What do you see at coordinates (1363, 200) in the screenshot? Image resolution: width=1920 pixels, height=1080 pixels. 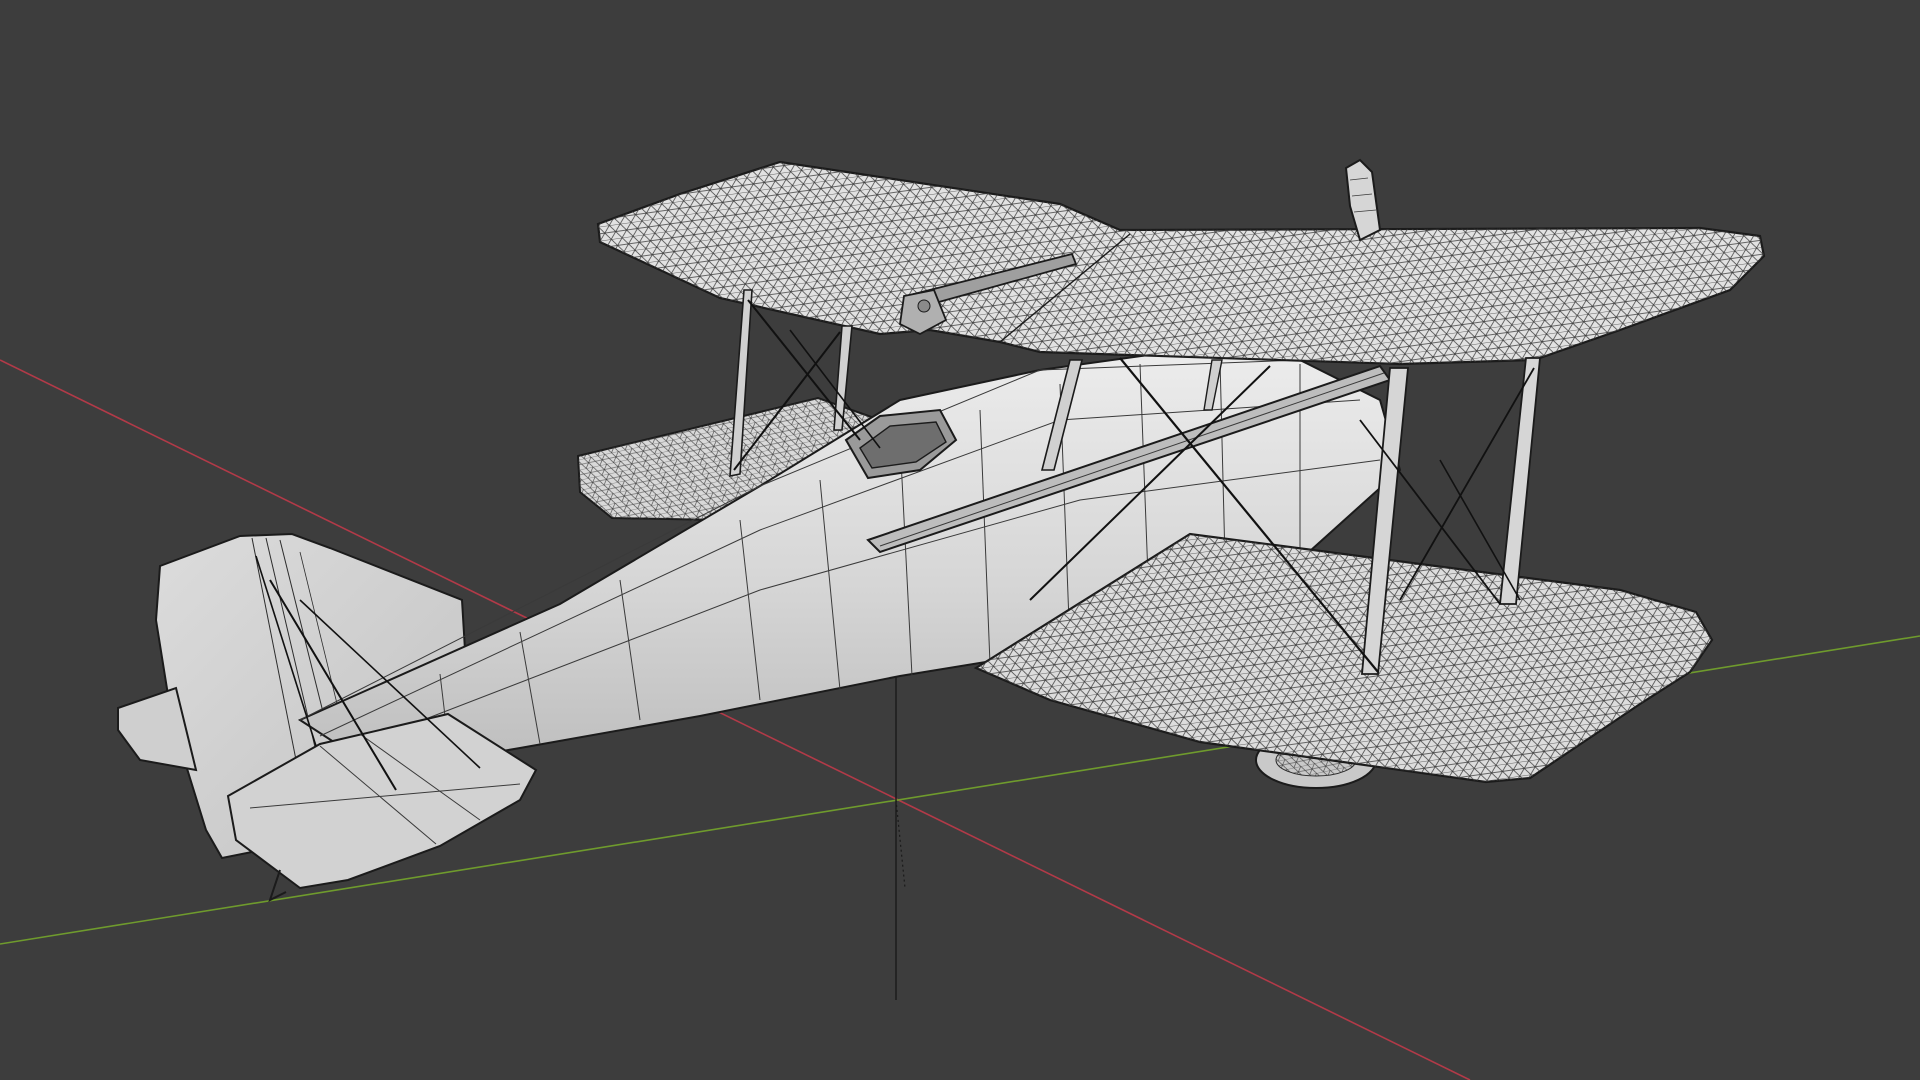 I see `propeller` at bounding box center [1363, 200].